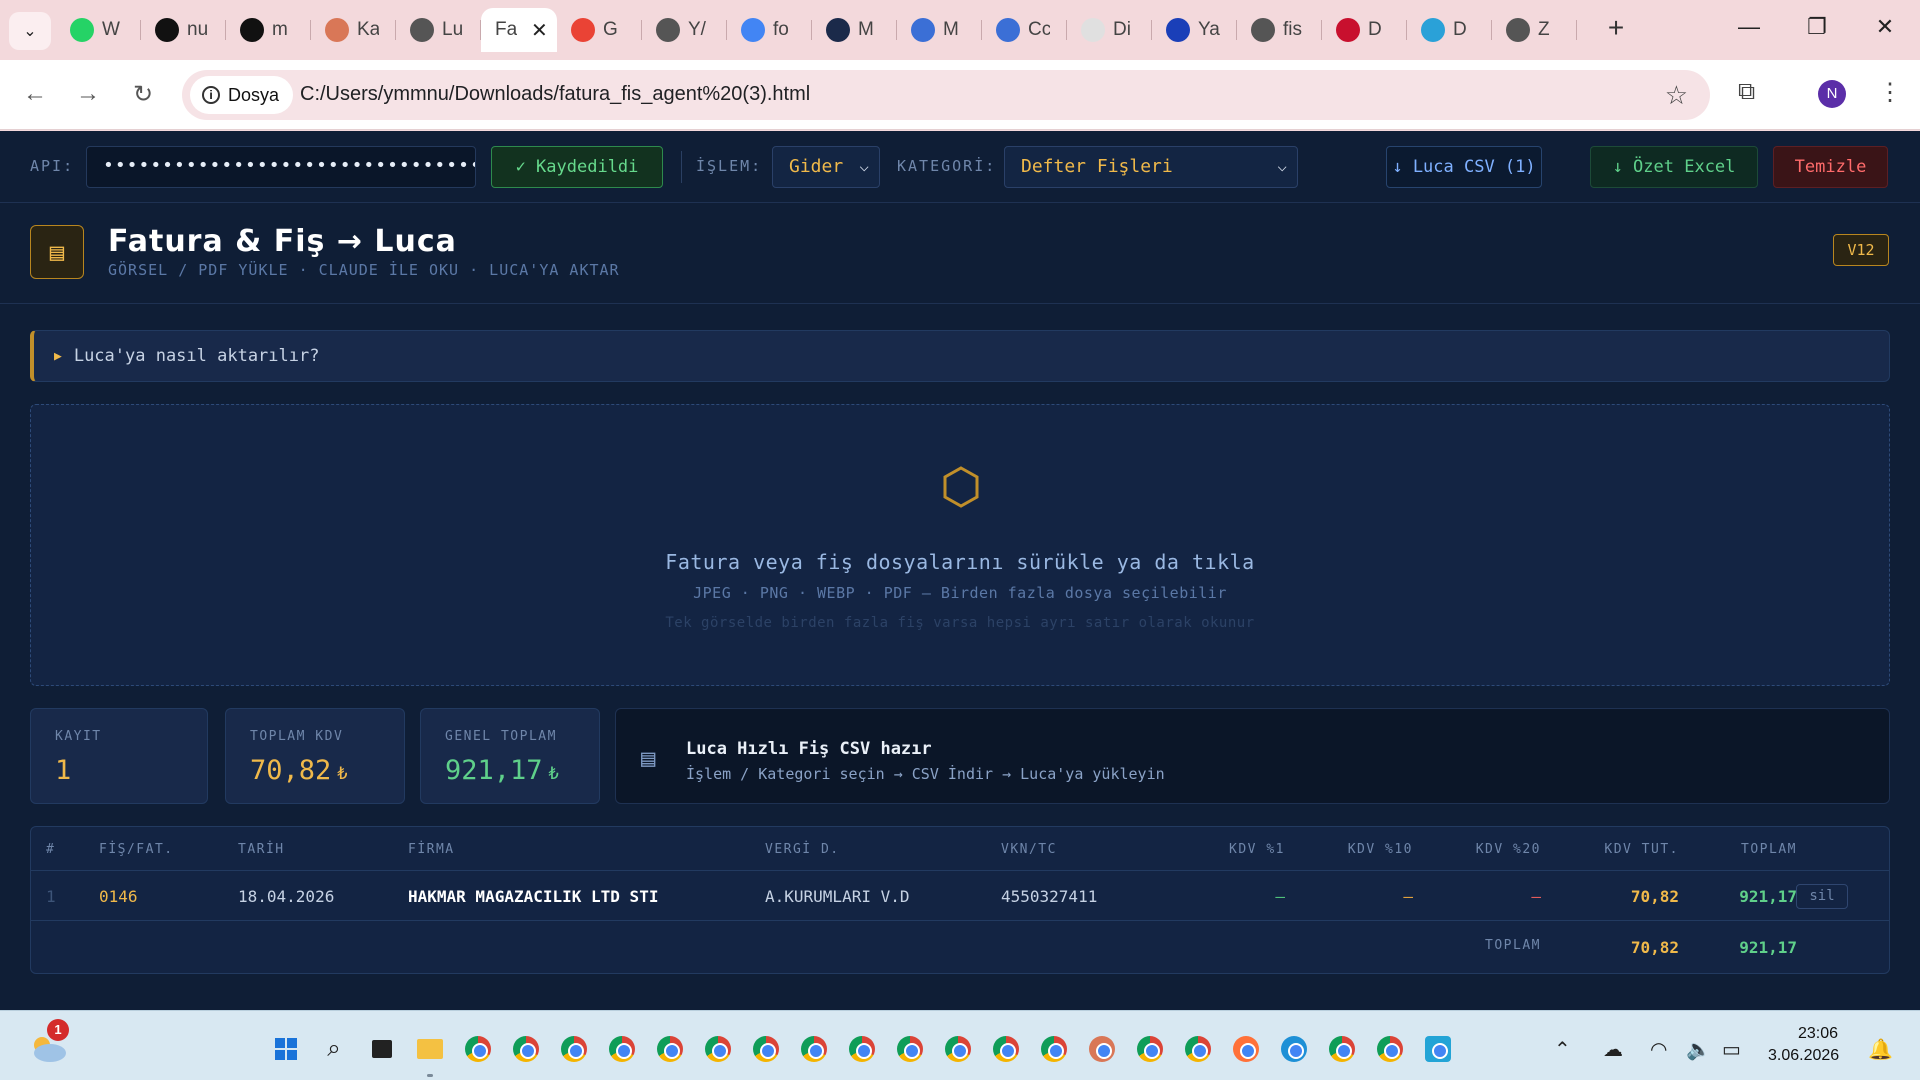  What do you see at coordinates (1880, 1049) in the screenshot?
I see `notification-bell-icon: 🔔` at bounding box center [1880, 1049].